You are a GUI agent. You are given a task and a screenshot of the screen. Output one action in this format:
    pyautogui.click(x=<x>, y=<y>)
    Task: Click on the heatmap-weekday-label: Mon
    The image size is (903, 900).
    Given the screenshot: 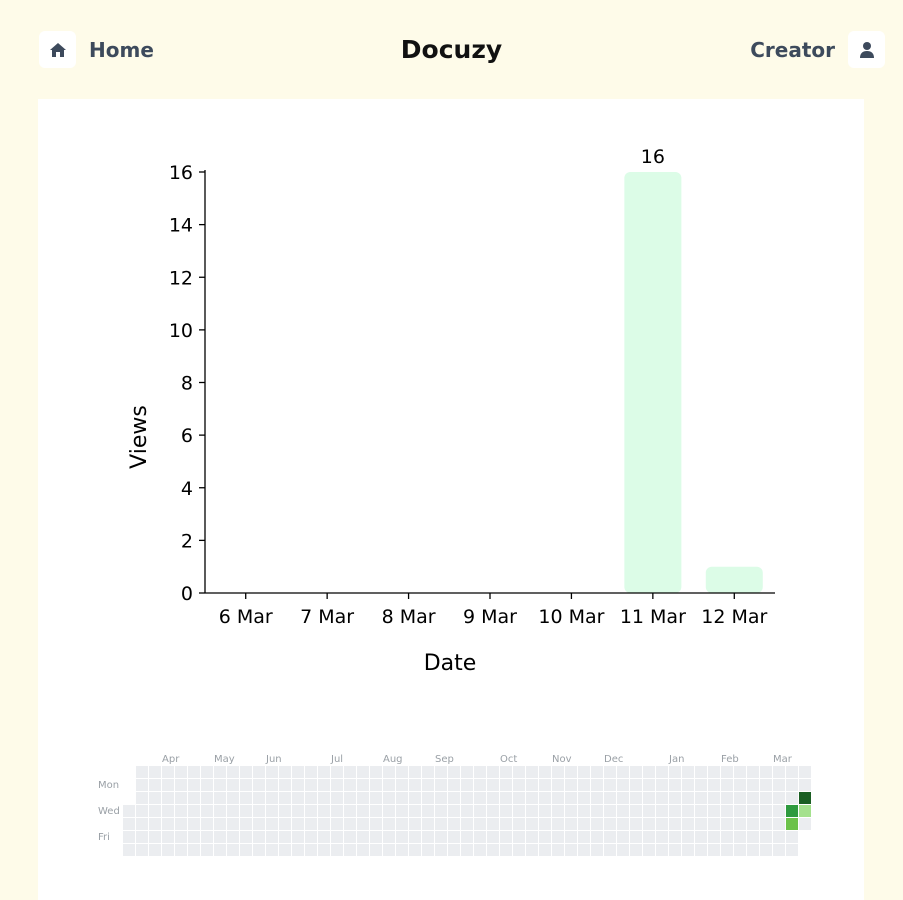 What is the action you would take?
    pyautogui.click(x=108, y=785)
    